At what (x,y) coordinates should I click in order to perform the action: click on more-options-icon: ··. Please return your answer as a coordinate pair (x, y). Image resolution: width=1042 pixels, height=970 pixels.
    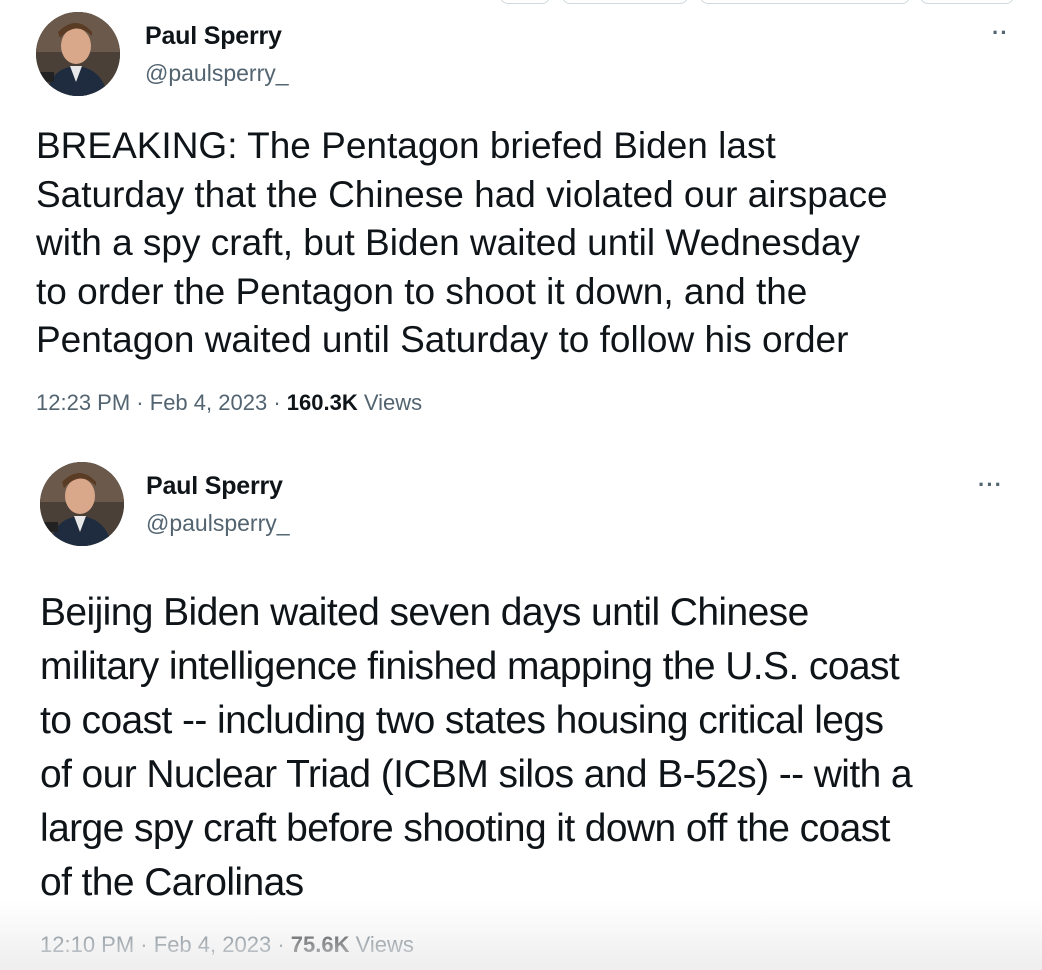
    Looking at the image, I should click on (1000, 33).